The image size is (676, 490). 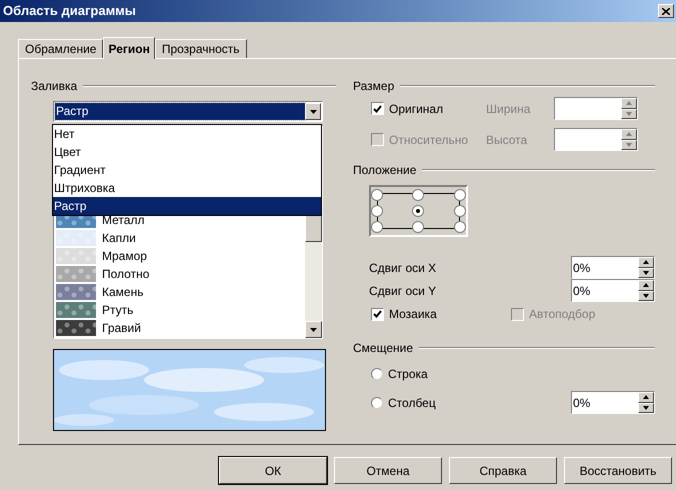 I want to click on dropdown-value: Растр, so click(x=180, y=111).